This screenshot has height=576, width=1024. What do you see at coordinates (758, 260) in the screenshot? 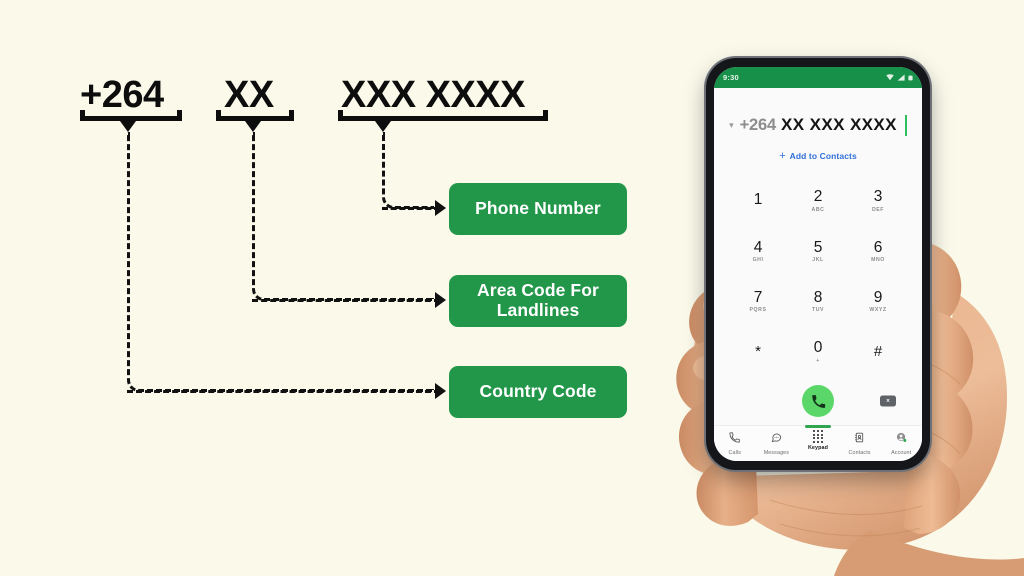
I see `dialpad-key-letters: GHI` at bounding box center [758, 260].